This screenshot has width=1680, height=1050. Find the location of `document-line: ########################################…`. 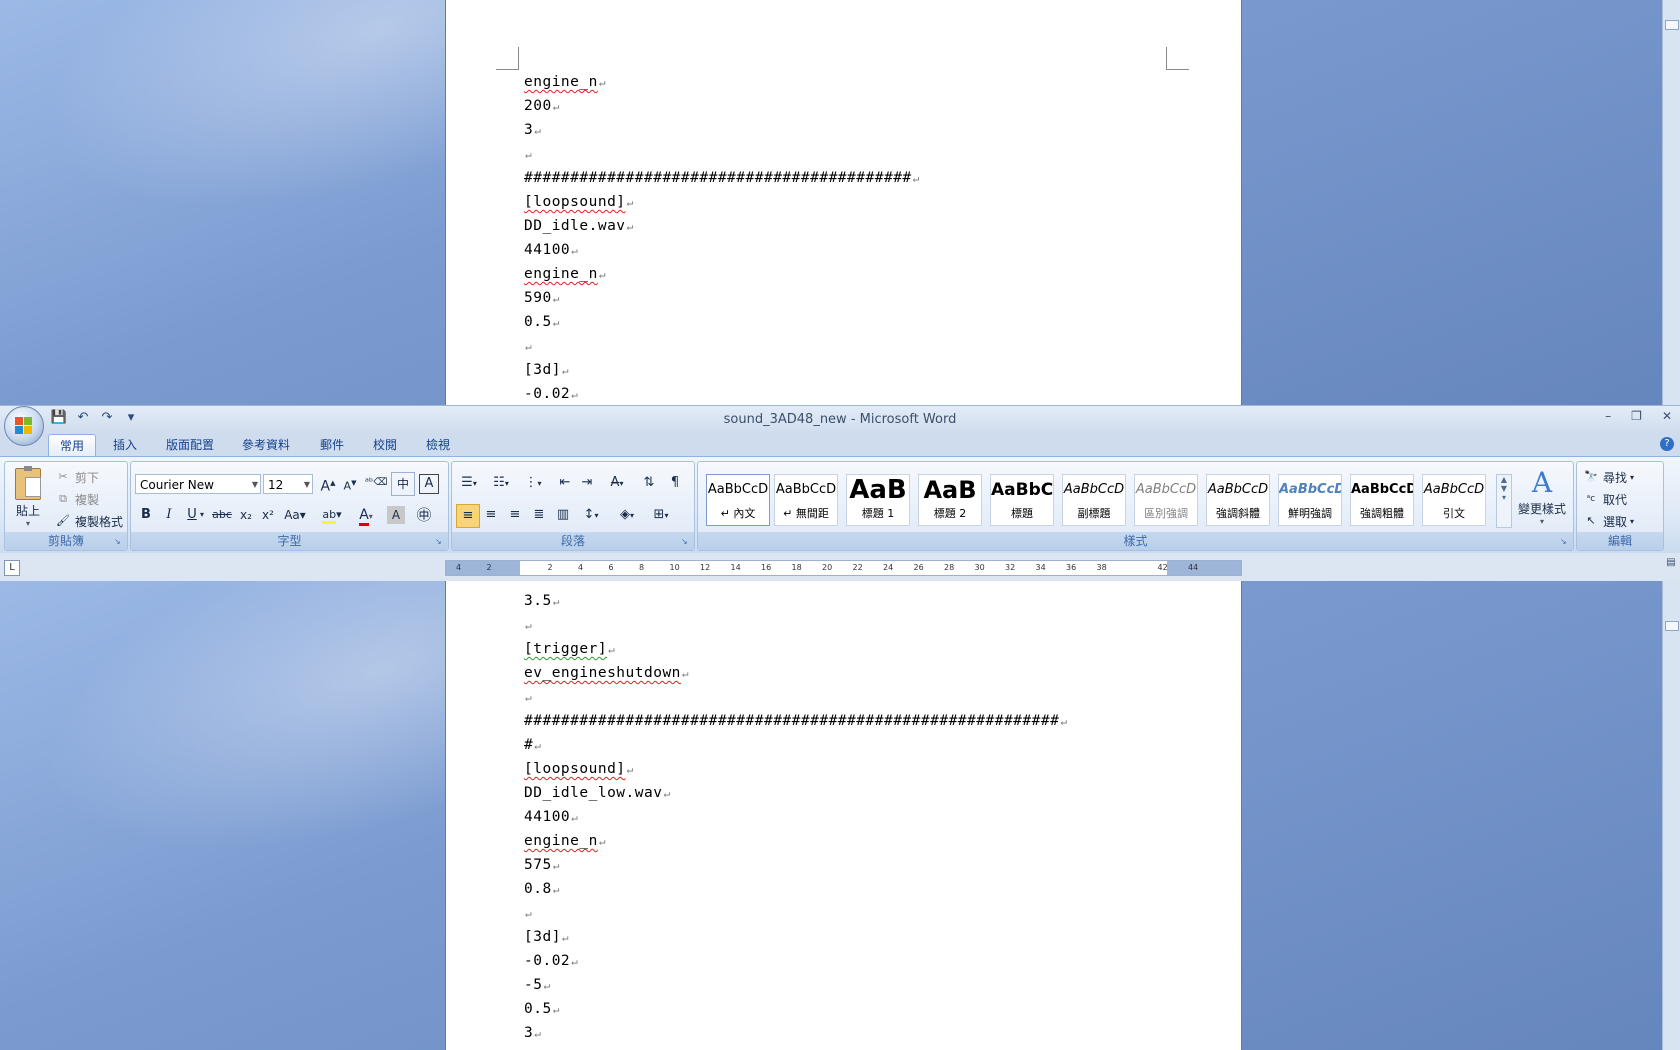

document-line: ########################################… is located at coordinates (795, 721).